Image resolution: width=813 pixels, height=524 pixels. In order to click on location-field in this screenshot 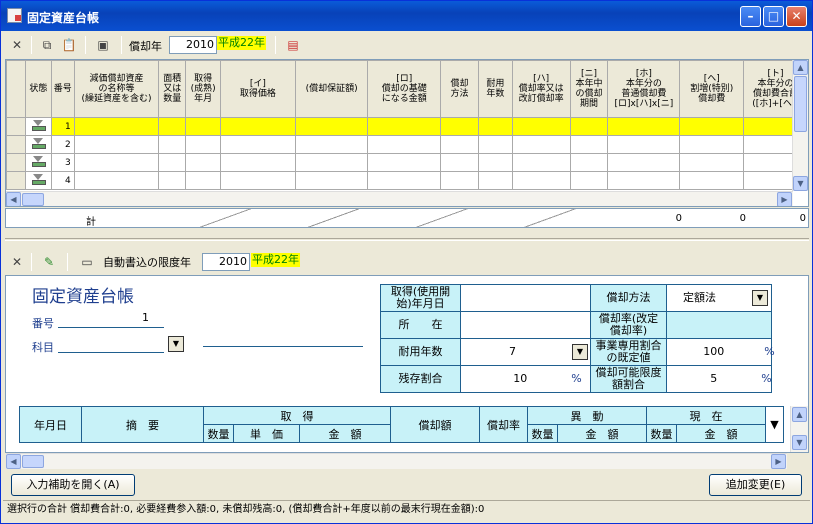, I will do `click(525, 325)`.